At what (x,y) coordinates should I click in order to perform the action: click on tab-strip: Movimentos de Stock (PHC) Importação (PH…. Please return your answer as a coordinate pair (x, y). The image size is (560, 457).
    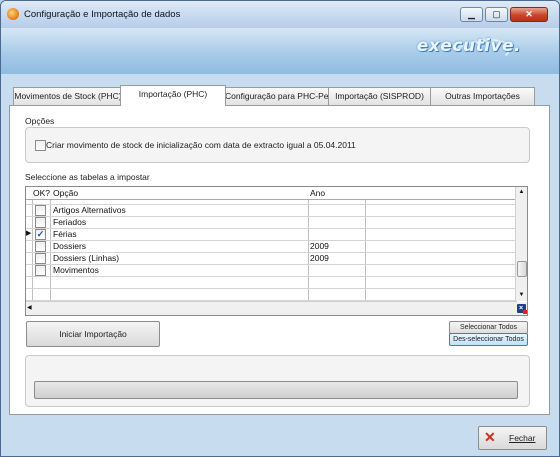
    Looking at the image, I should click on (279, 95).